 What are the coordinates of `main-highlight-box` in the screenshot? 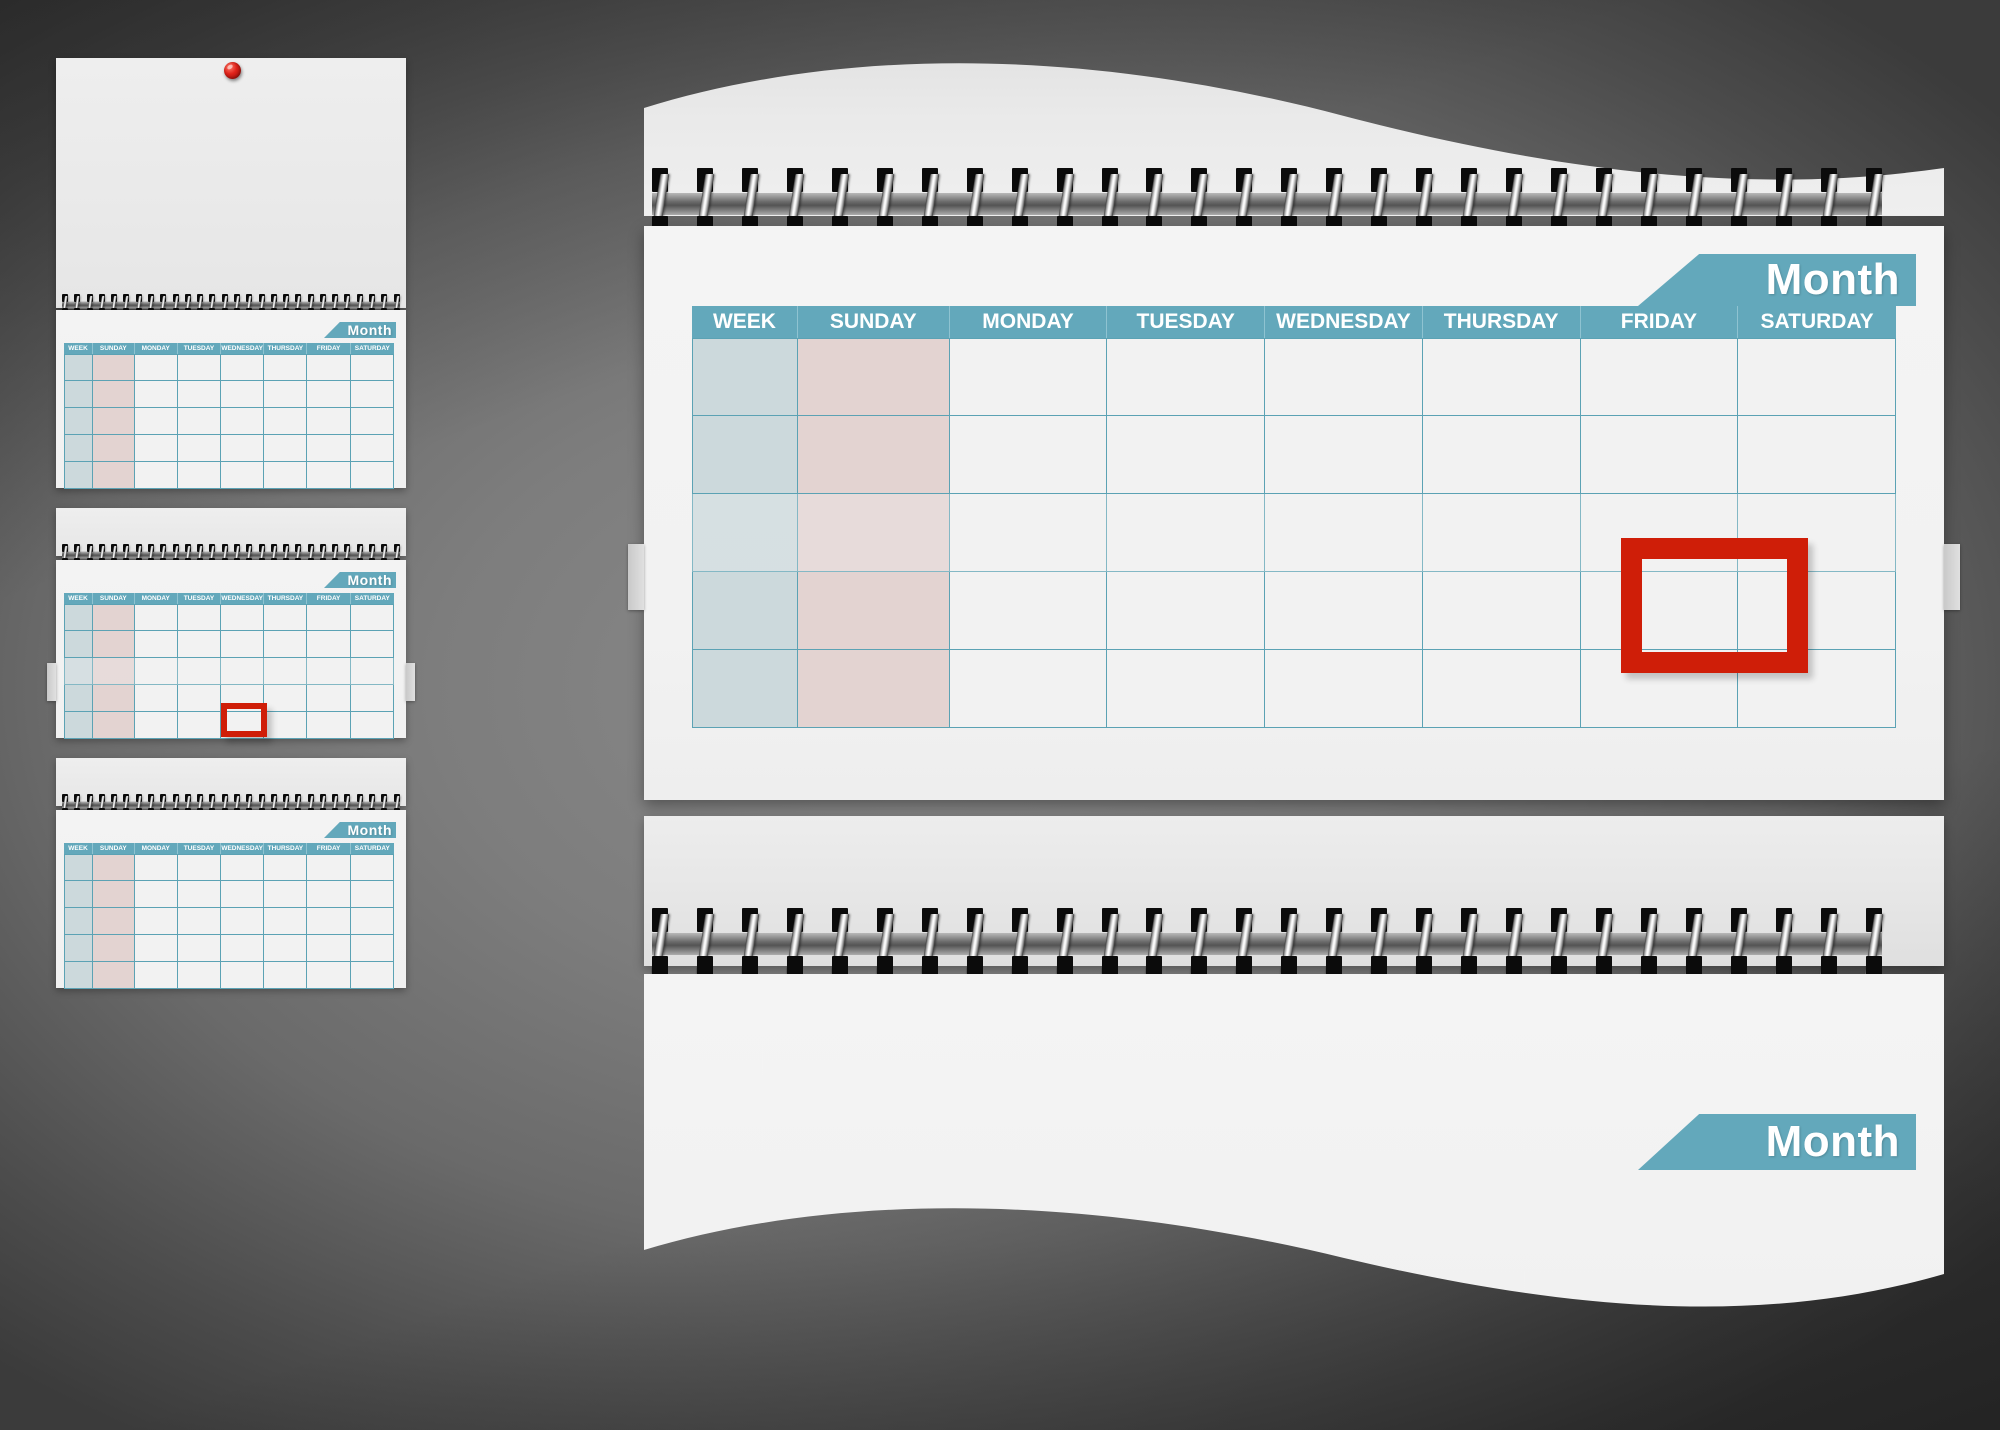 It's located at (1714, 605).